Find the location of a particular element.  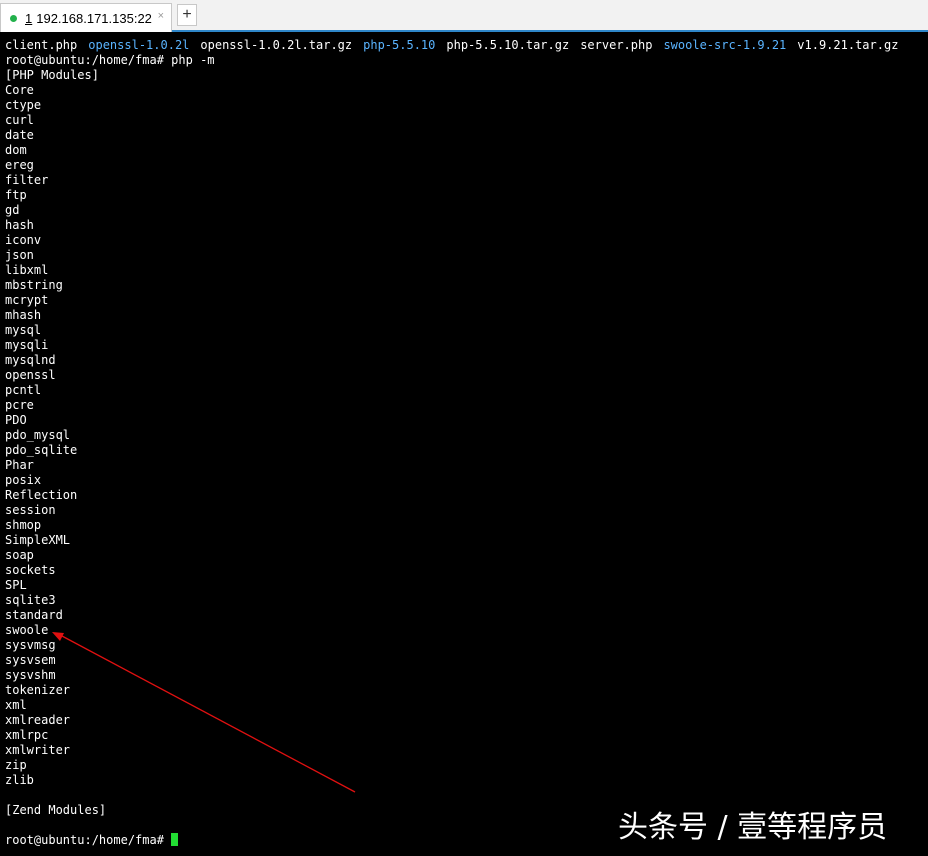

annotation-arrow is located at coordinates (204, 712).